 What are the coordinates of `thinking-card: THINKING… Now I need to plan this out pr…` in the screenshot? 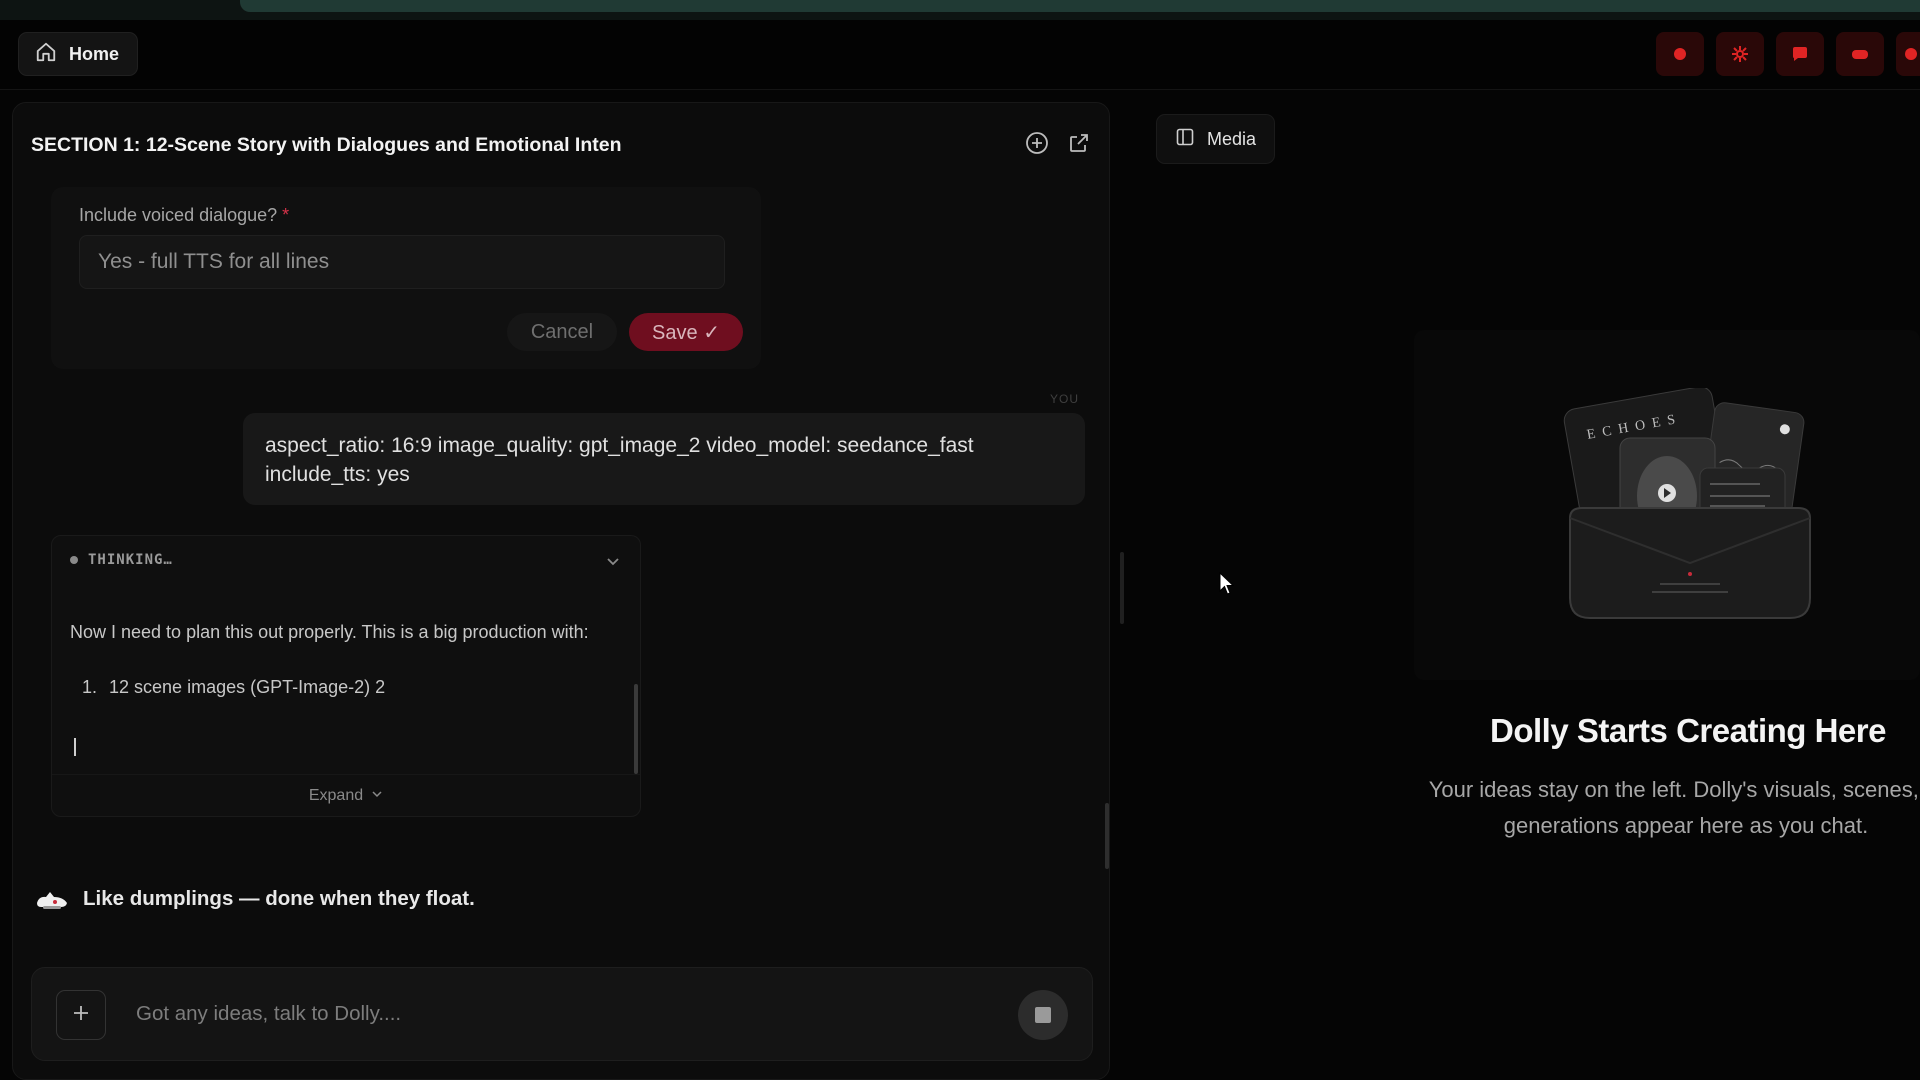 It's located at (346, 676).